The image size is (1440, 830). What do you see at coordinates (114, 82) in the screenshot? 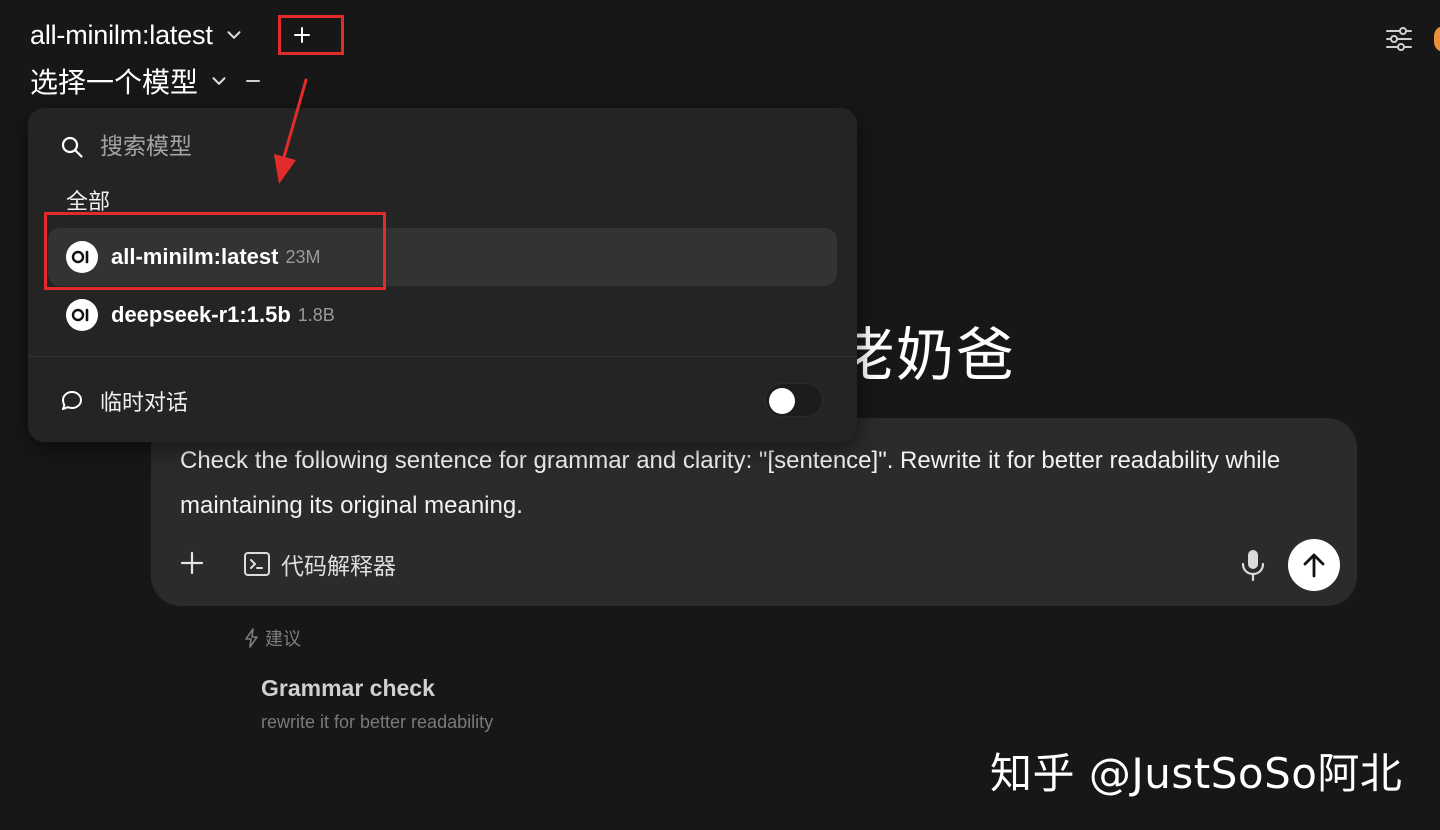
I see `model-selector-secondary-label: 选择一个模型` at bounding box center [114, 82].